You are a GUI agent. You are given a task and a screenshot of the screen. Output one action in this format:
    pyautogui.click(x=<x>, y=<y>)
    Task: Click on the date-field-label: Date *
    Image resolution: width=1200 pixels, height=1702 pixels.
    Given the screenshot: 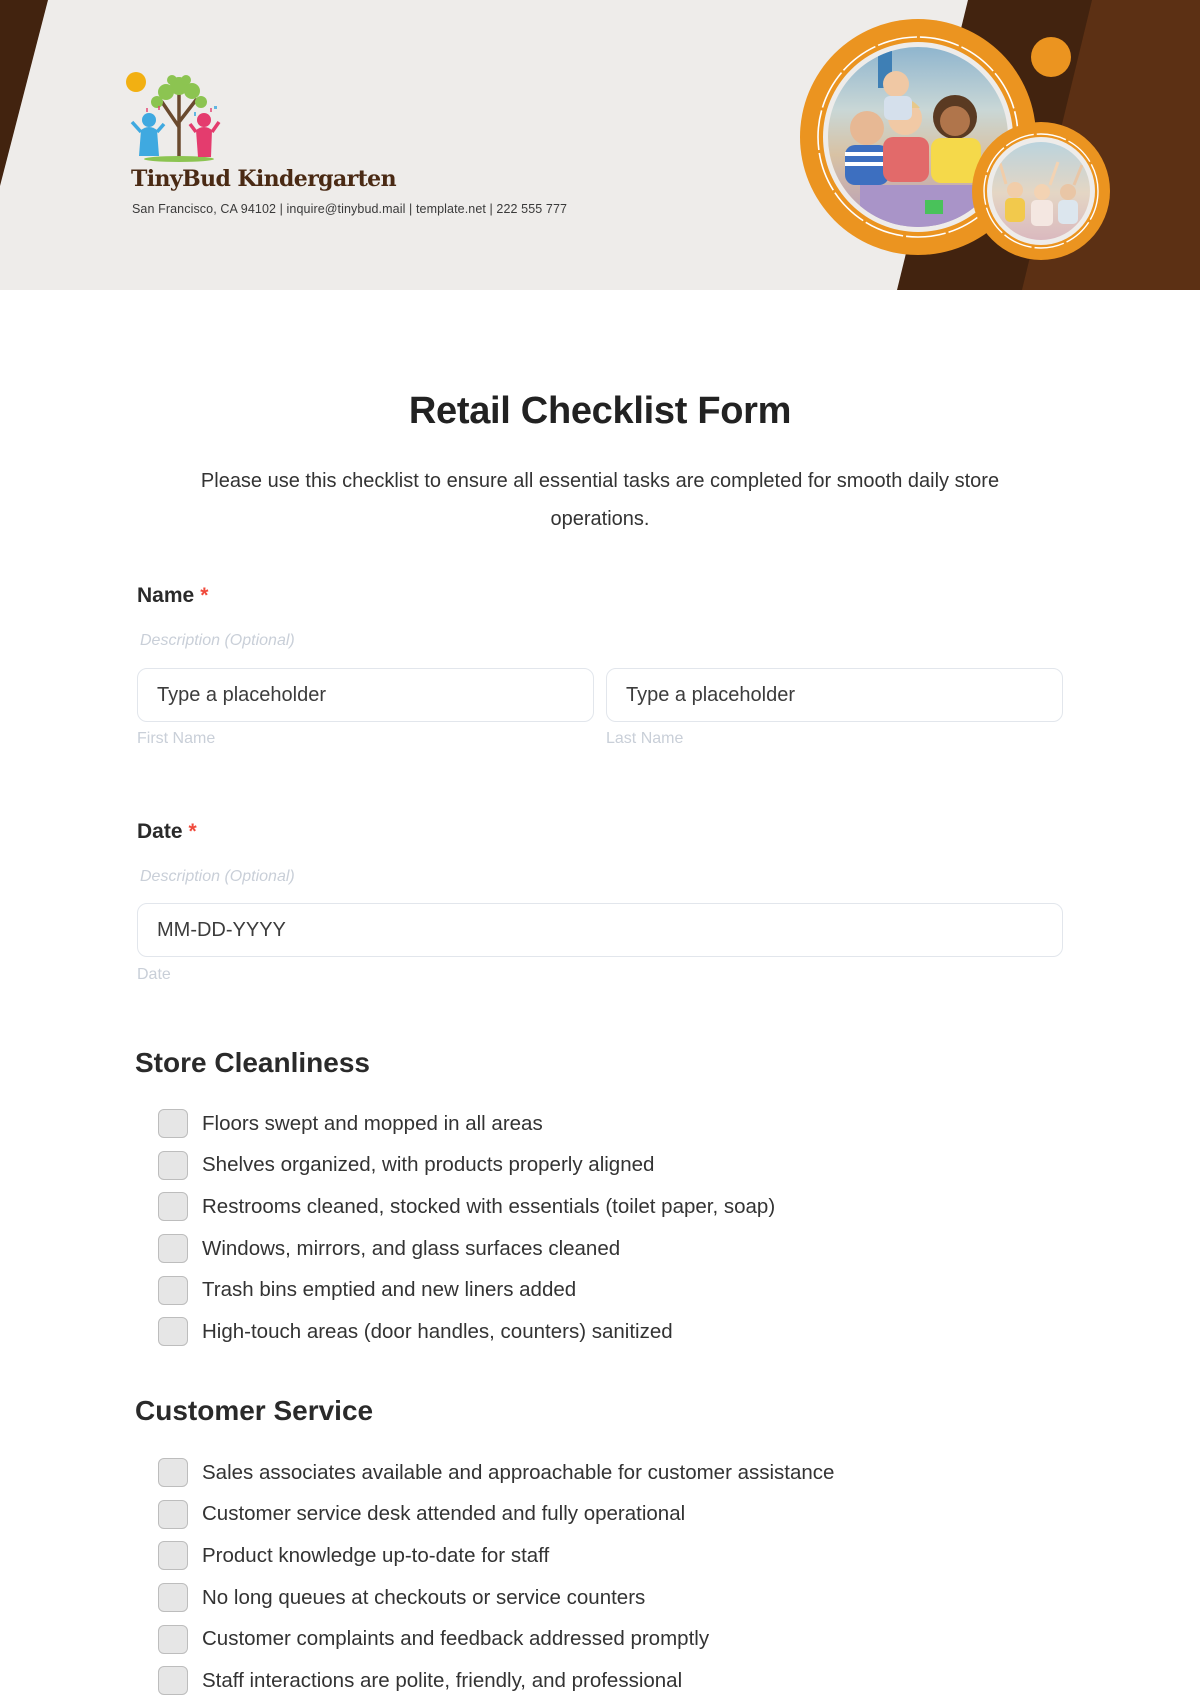 What is the action you would take?
    pyautogui.click(x=167, y=832)
    